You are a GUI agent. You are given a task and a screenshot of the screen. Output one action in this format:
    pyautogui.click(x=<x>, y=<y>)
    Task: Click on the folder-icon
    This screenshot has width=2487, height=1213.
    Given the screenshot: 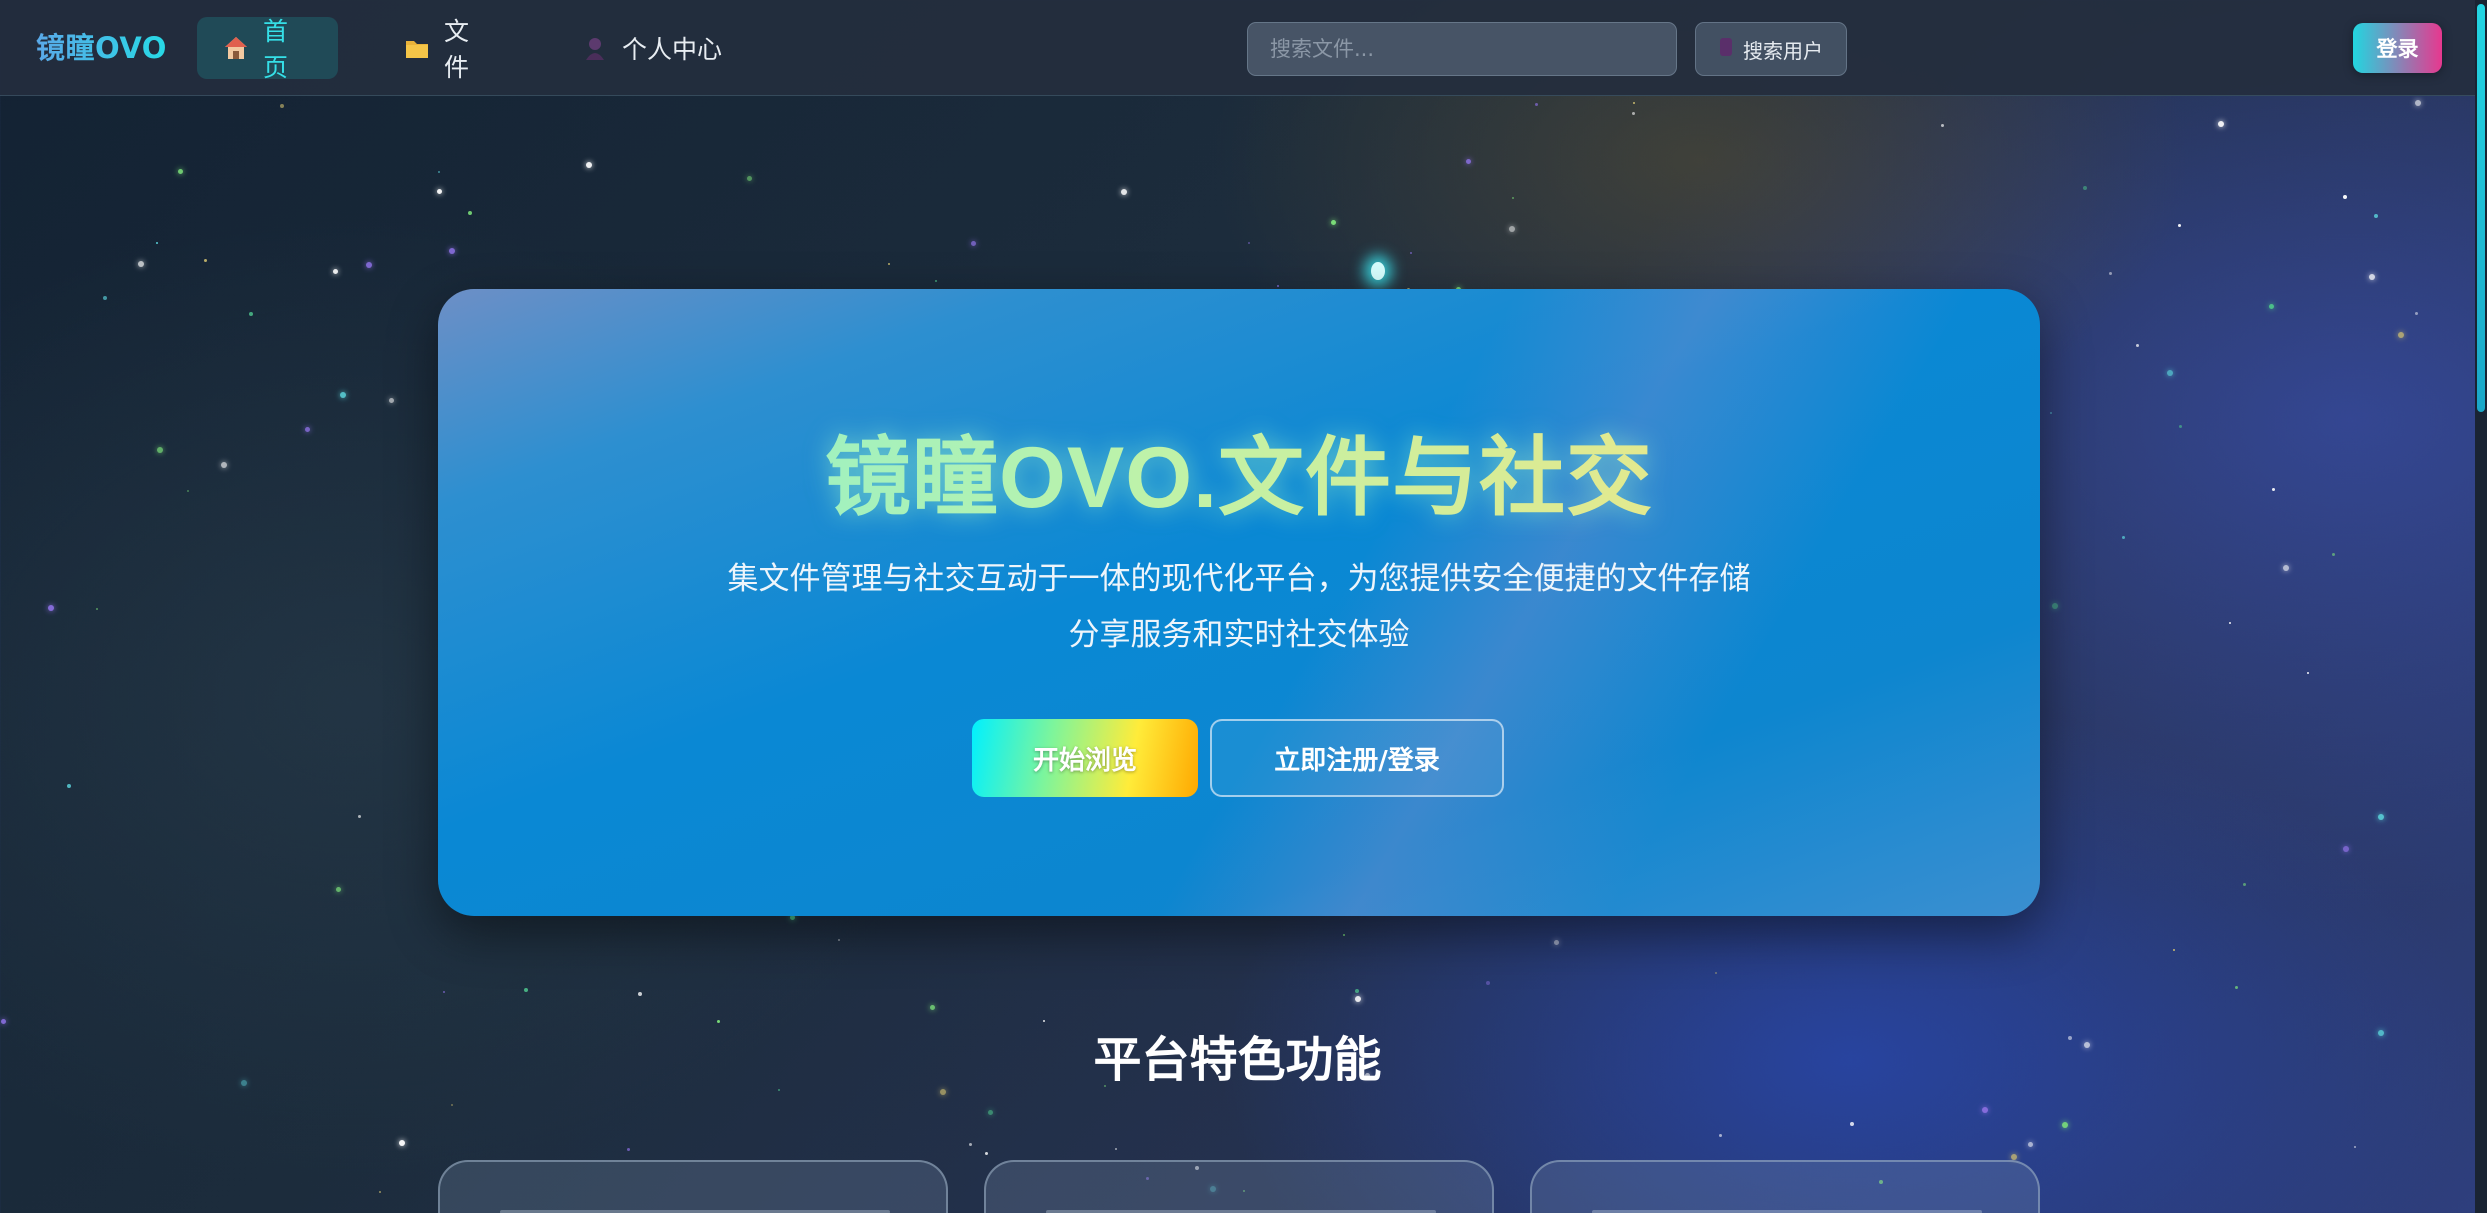 What is the action you would take?
    pyautogui.click(x=417, y=48)
    